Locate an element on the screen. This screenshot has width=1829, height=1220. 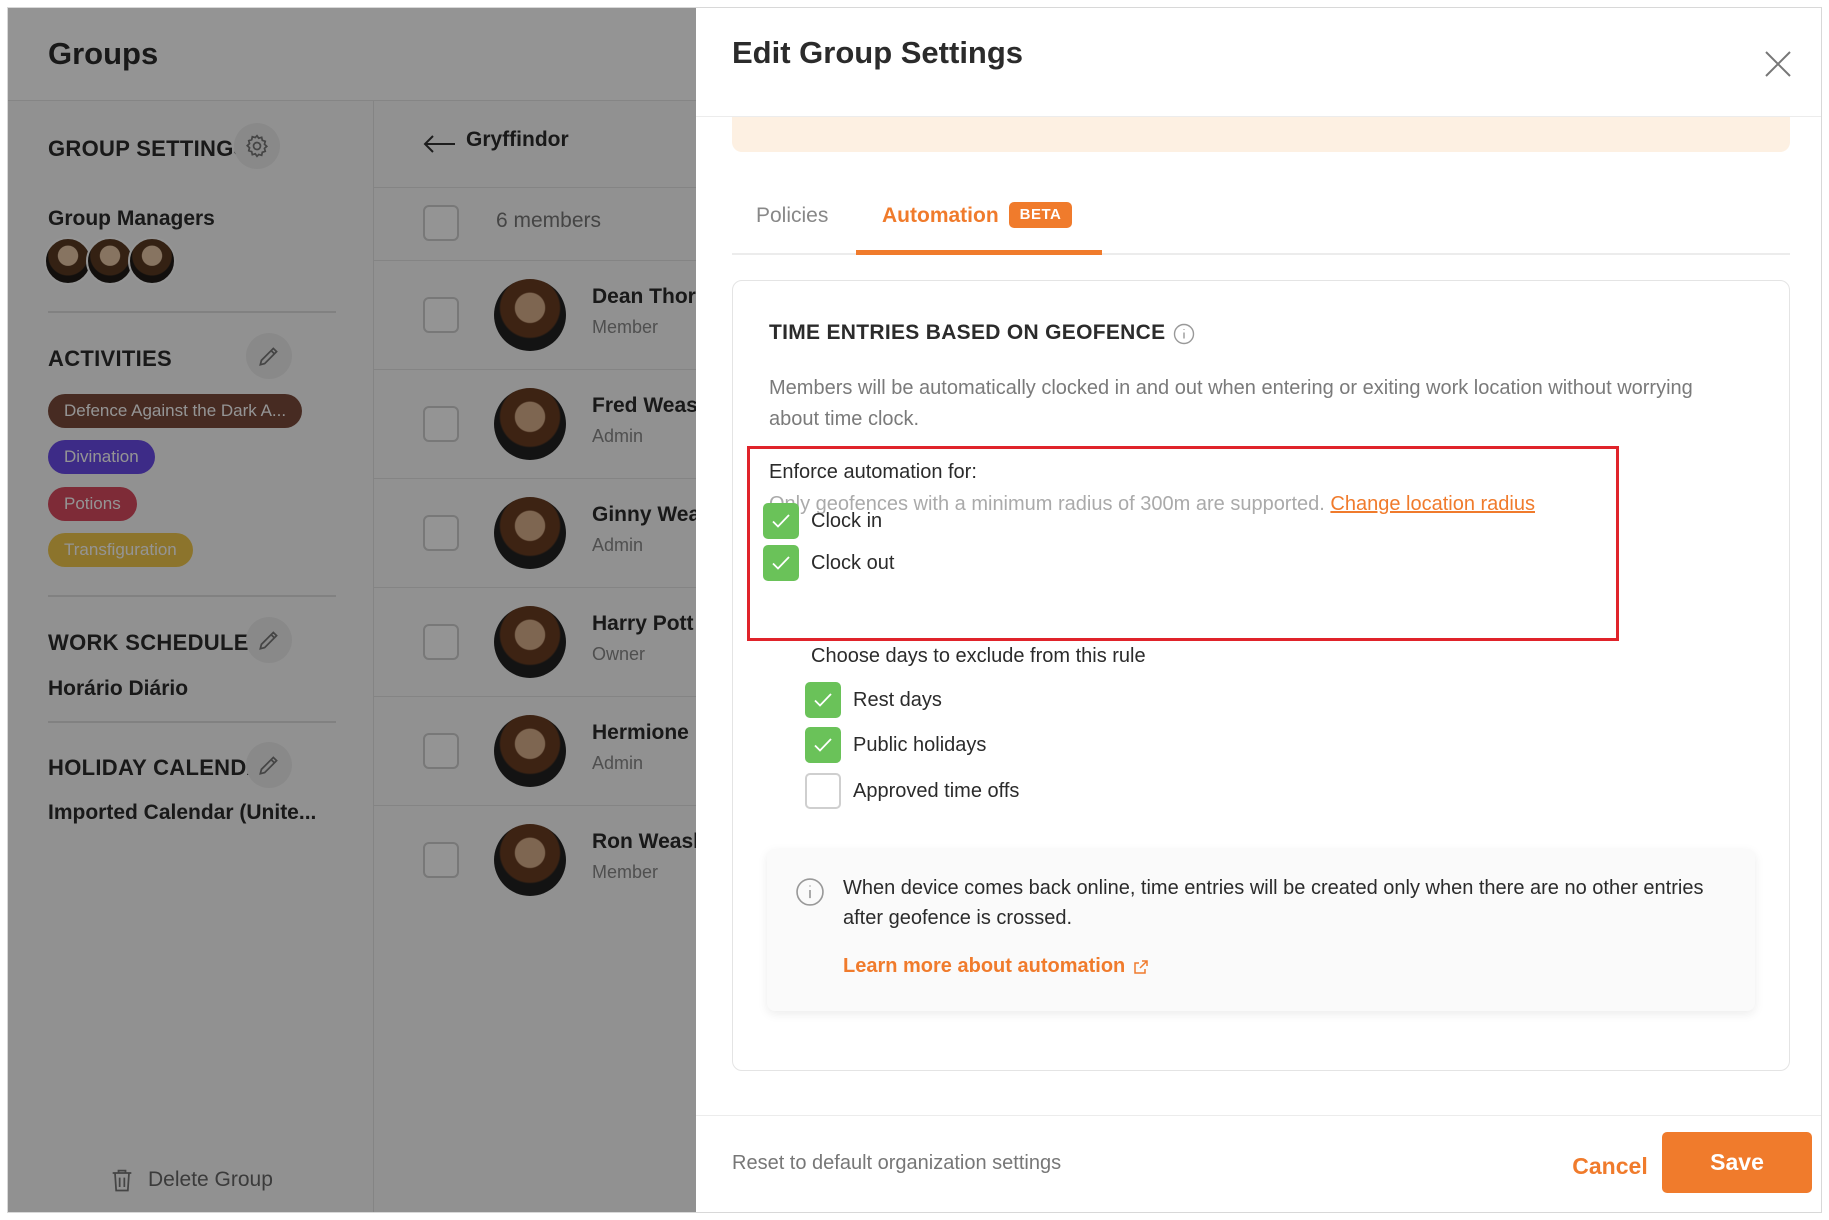
public-holidays-checkbox: Public holidays is located at coordinates (895, 745).